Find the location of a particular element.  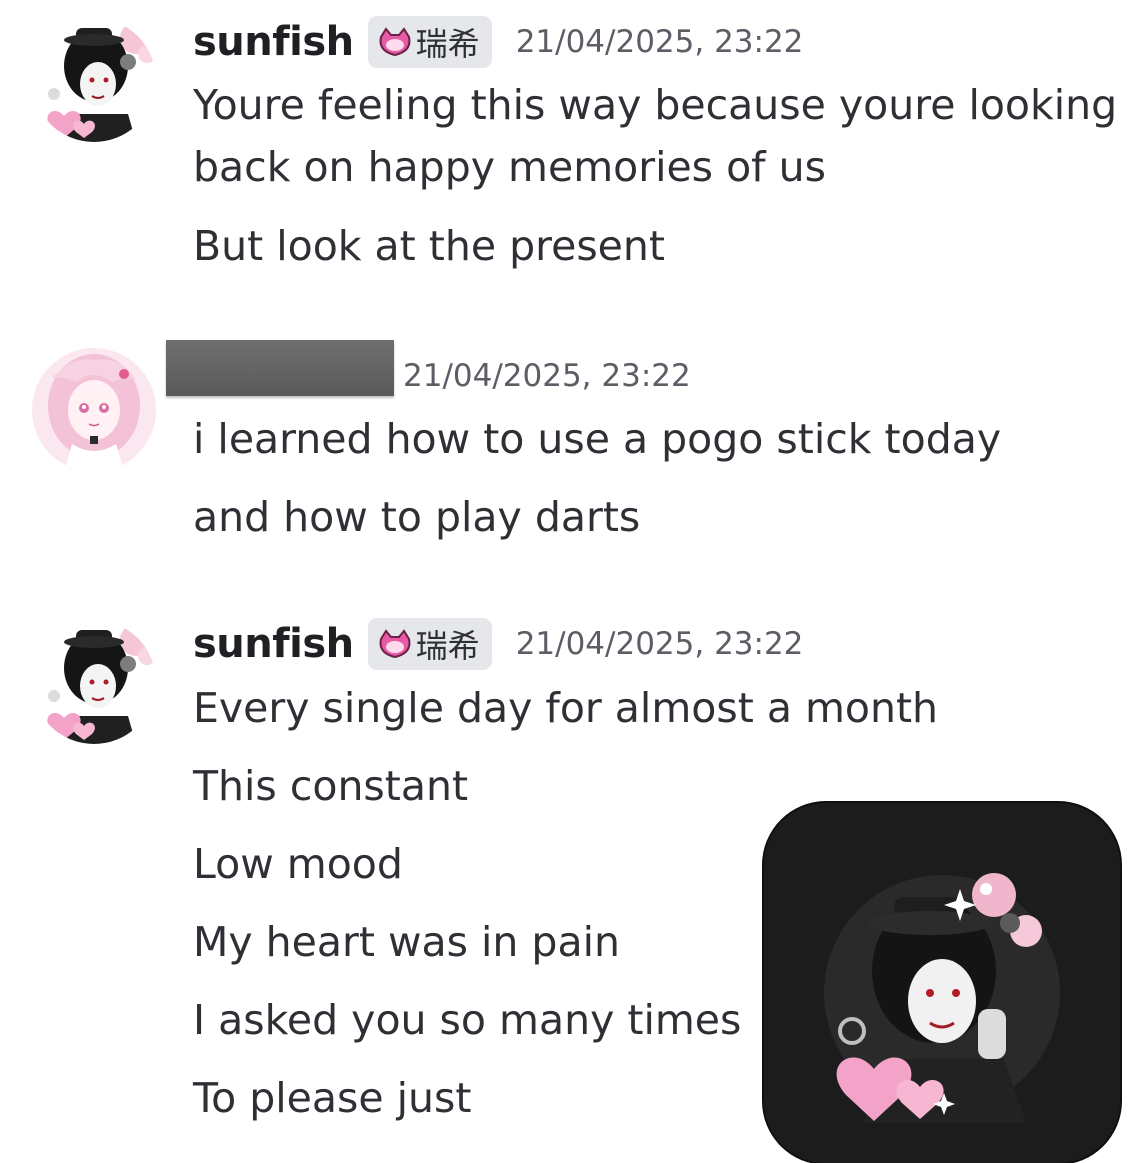

message-line: Every single day for almost a month is located at coordinates (566, 708).